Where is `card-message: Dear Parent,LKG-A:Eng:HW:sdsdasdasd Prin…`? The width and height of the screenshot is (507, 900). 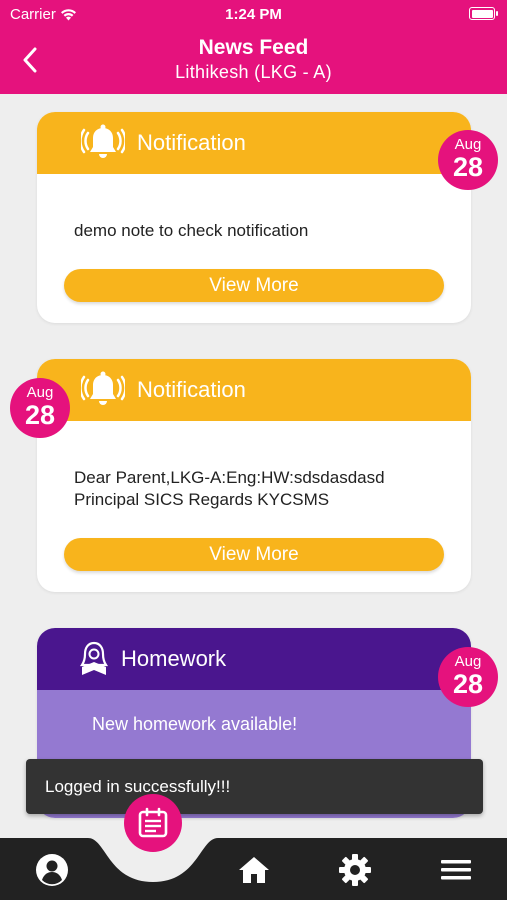
card-message: Dear Parent,LKG-A:Eng:HW:sdsdasdasd Prin… is located at coordinates (229, 489).